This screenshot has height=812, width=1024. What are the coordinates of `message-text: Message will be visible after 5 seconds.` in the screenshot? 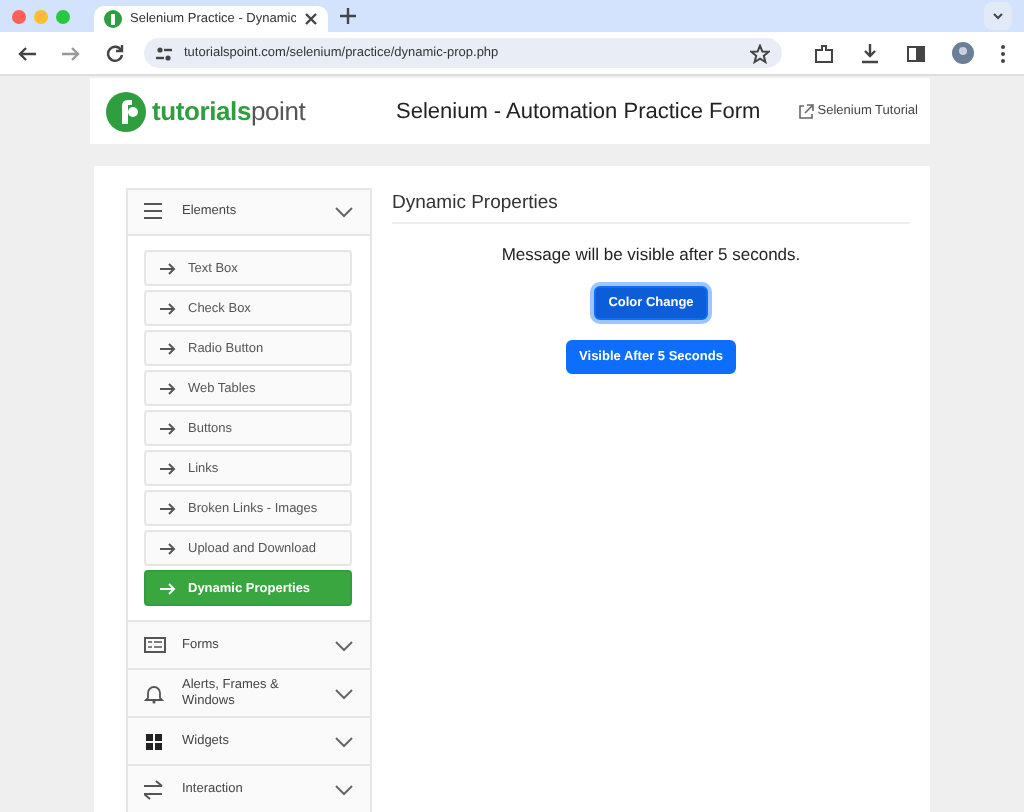 It's located at (651, 254).